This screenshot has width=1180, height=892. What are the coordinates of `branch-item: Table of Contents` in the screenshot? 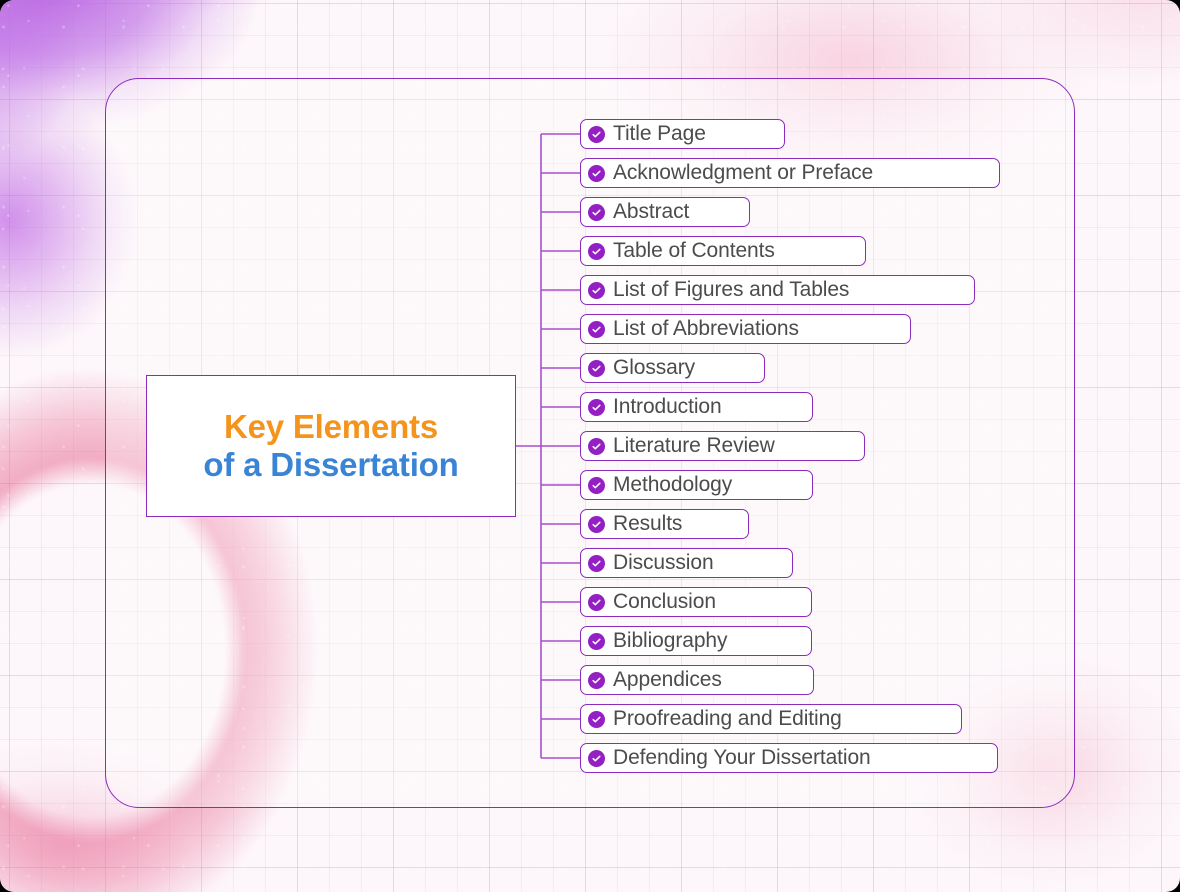 It's located at (723, 251).